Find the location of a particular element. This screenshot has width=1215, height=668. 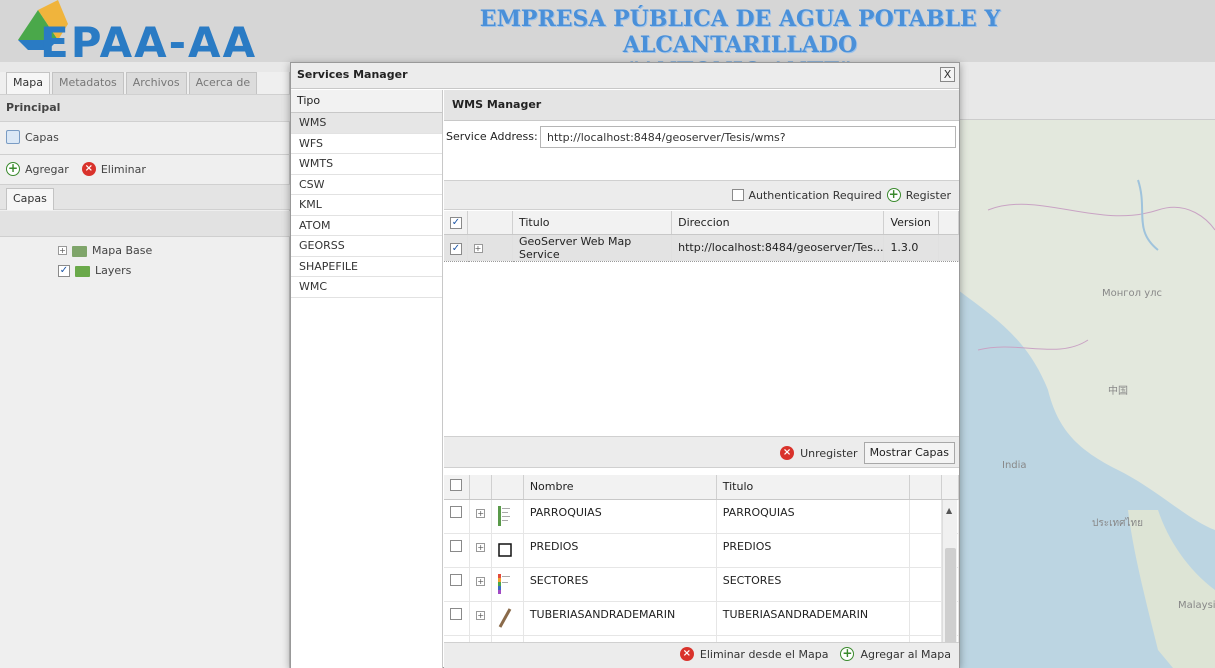

types-header: Tipo is located at coordinates (366, 101).